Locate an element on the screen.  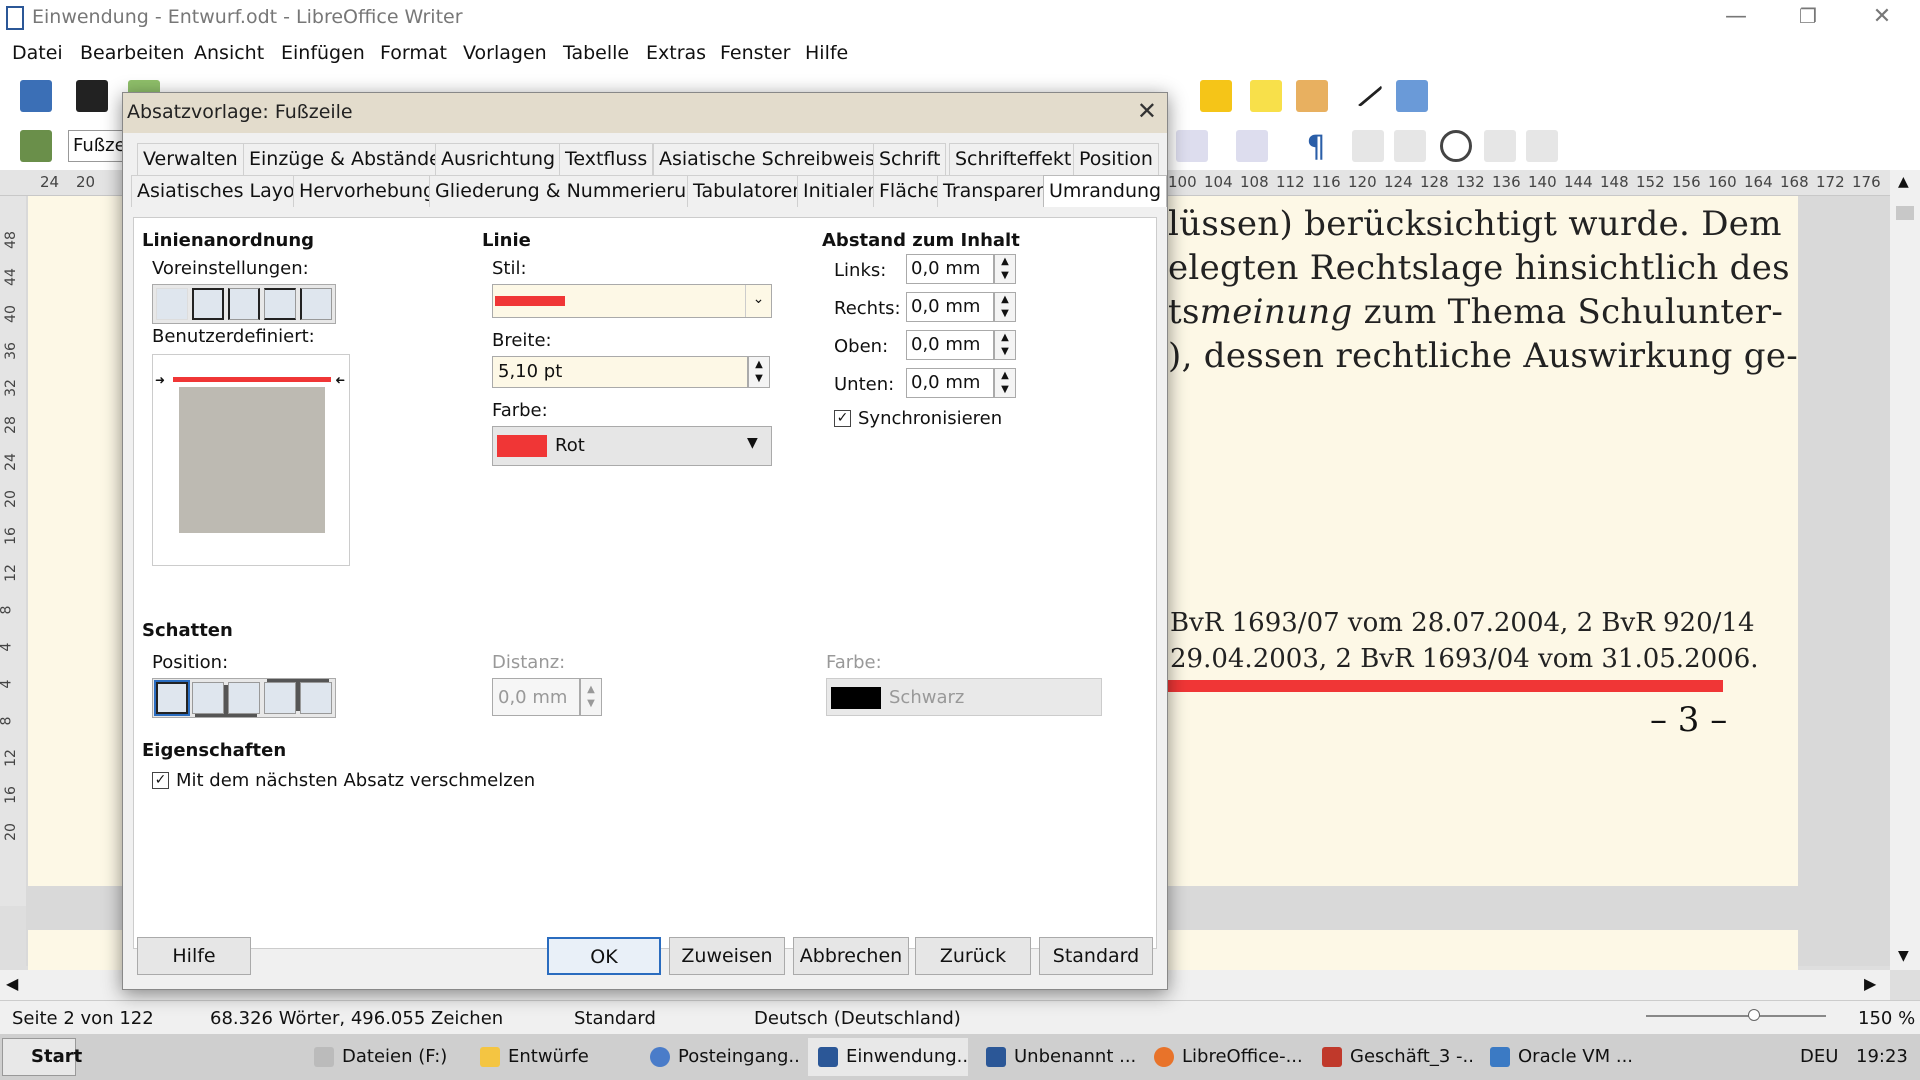
menu-datei: Datei is located at coordinates (37, 53).